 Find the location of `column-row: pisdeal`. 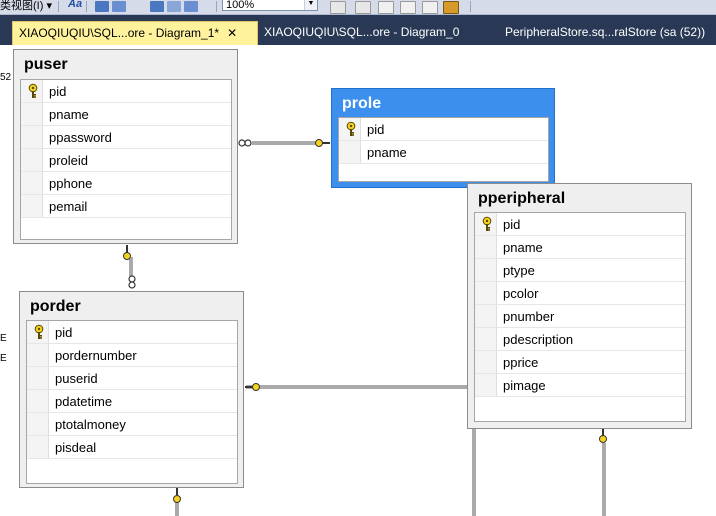

column-row: pisdeal is located at coordinates (132, 447).